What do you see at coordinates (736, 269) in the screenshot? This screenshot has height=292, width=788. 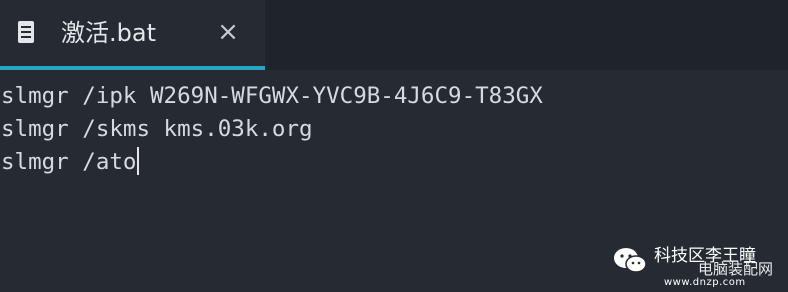 I see `watermark-overlay-text: 电脑装配网` at bounding box center [736, 269].